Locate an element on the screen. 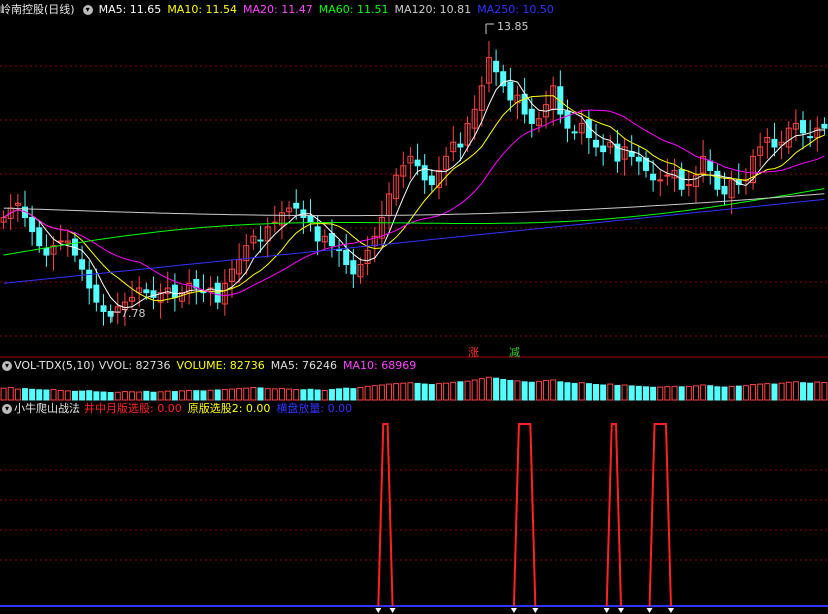 The width and height of the screenshot is (828, 614). tag-up: 涨 is located at coordinates (473, 352).